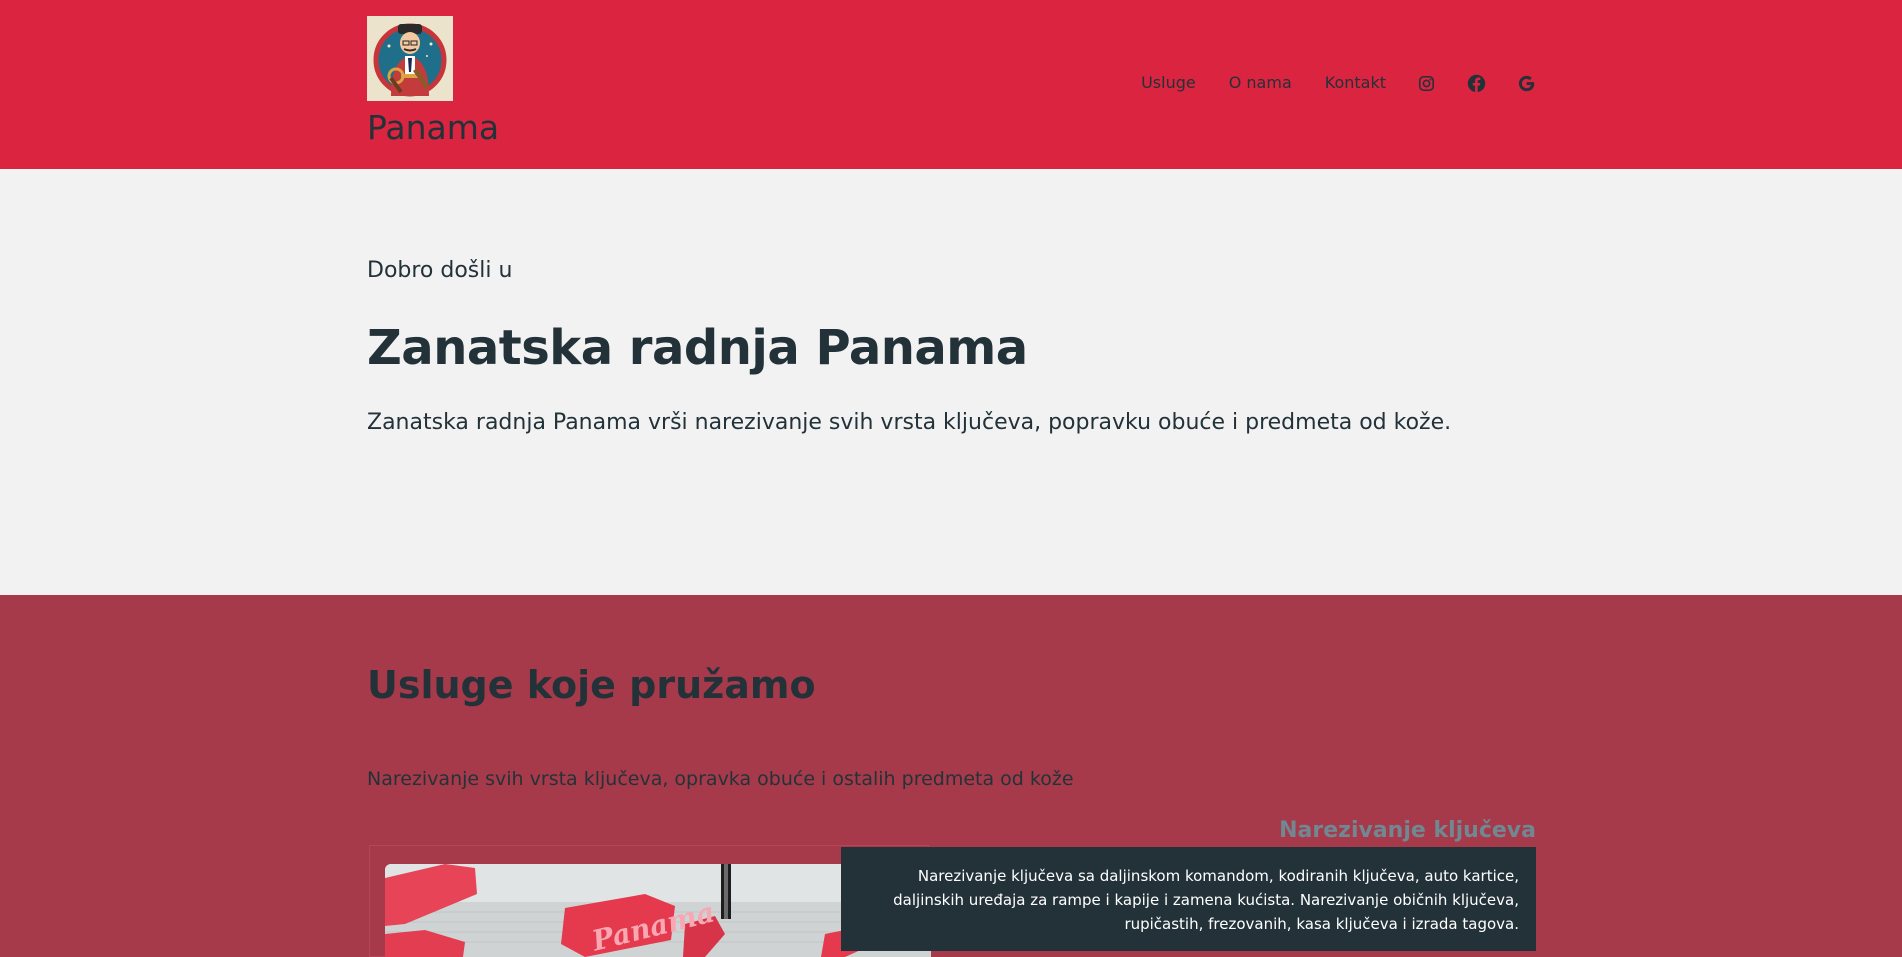  What do you see at coordinates (1526, 83) in the screenshot?
I see `google-icon` at bounding box center [1526, 83].